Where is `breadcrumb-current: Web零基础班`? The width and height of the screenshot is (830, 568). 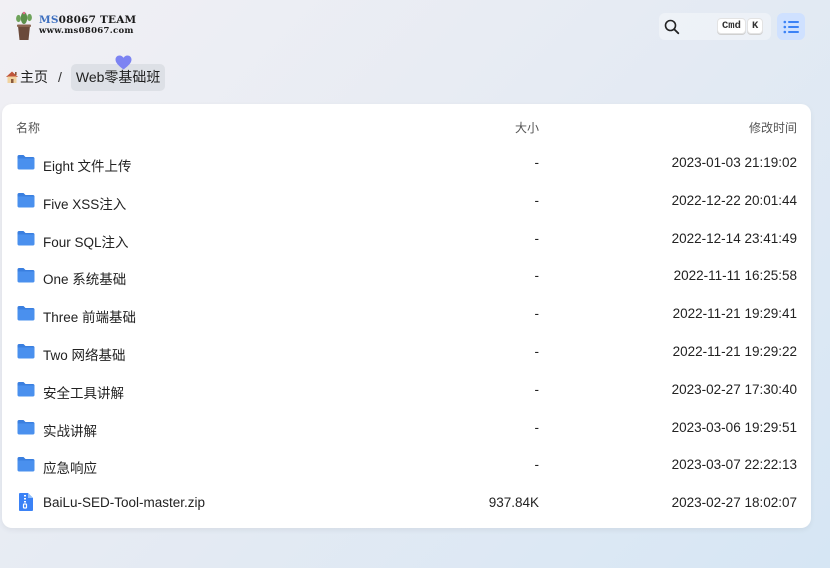
breadcrumb-current: Web零基础班 is located at coordinates (118, 73).